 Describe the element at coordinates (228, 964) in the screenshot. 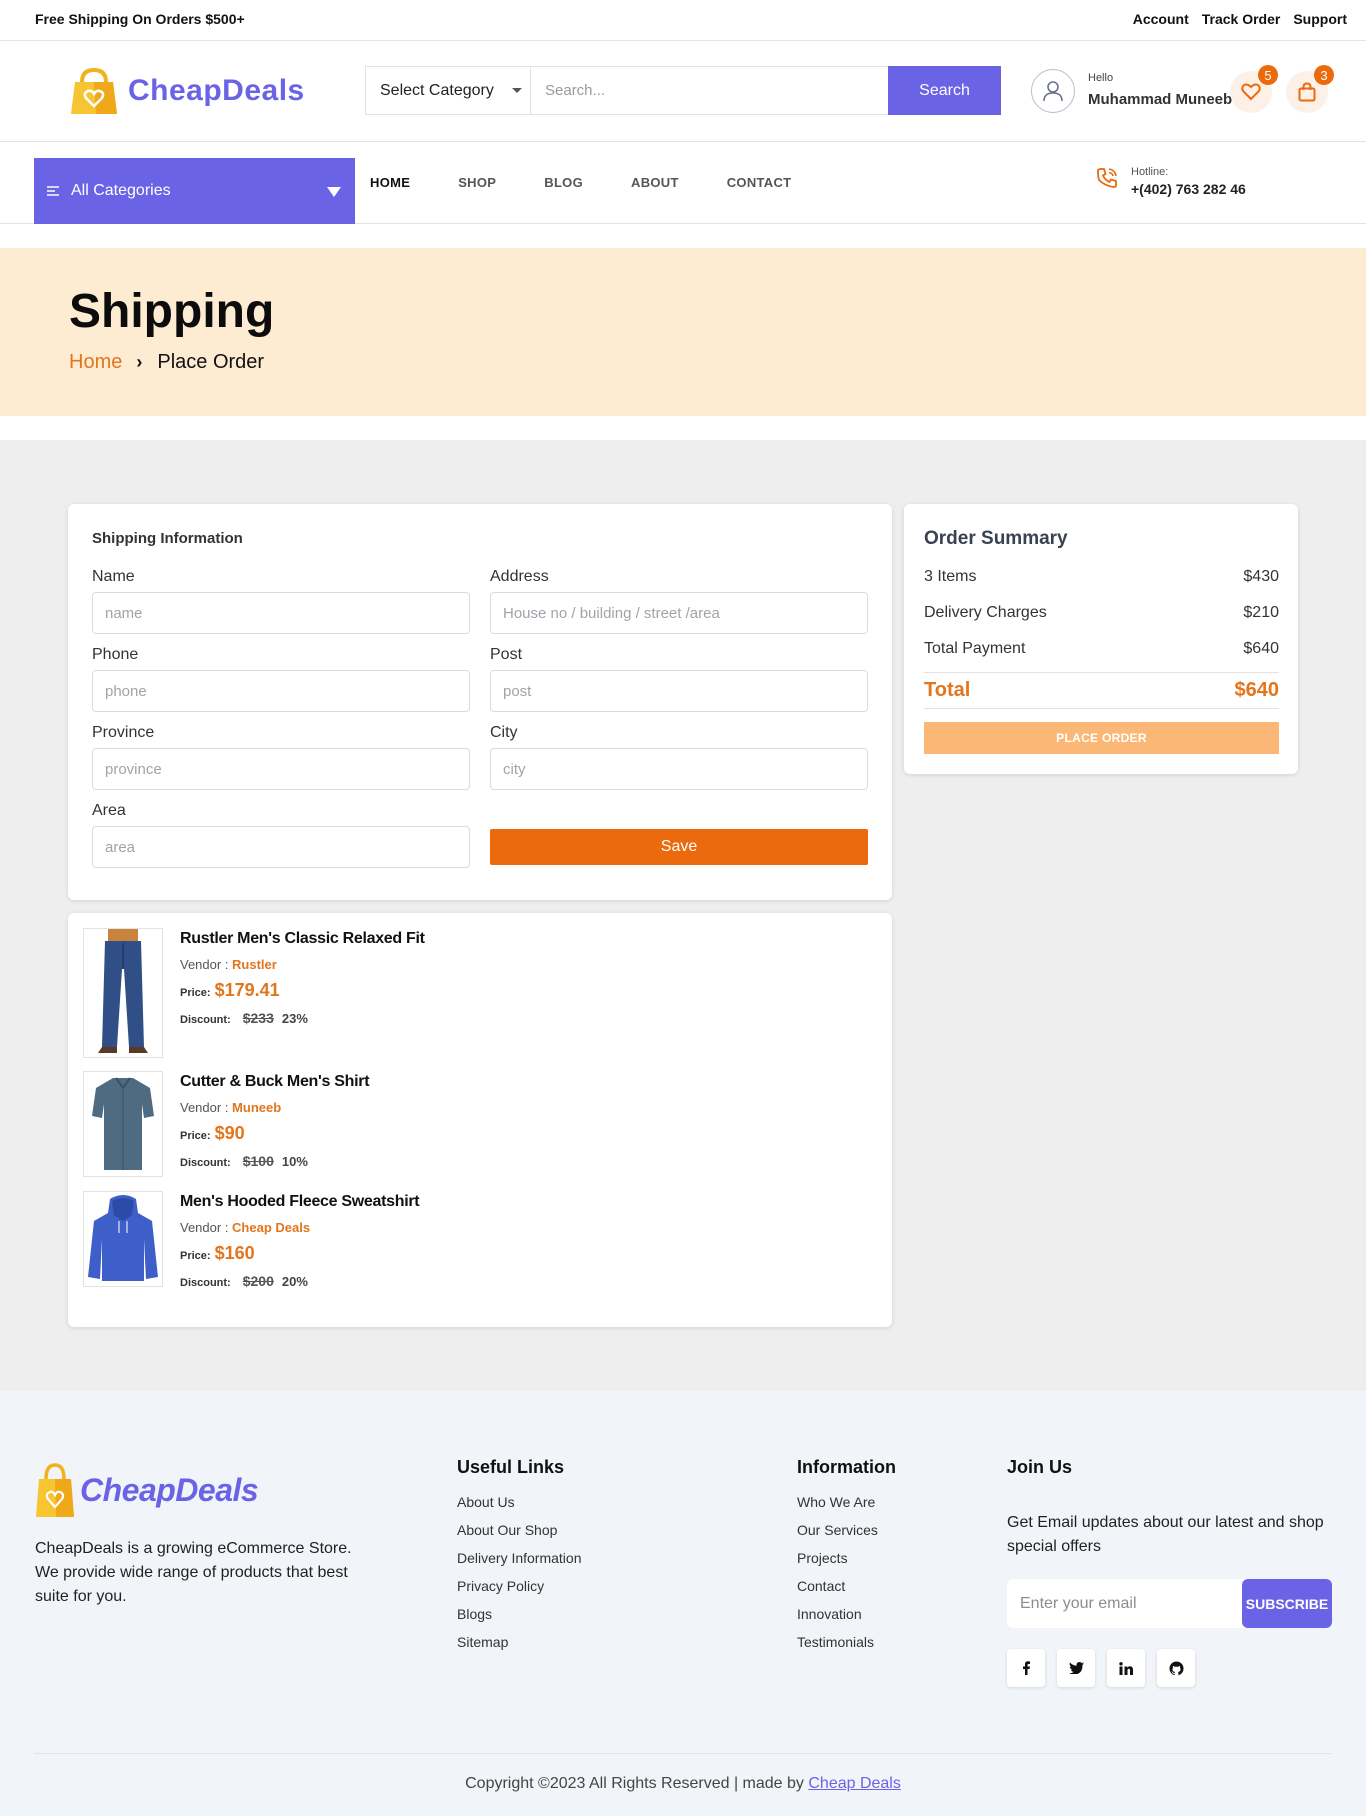

I see `vendor: Vendor : Rustler` at that location.